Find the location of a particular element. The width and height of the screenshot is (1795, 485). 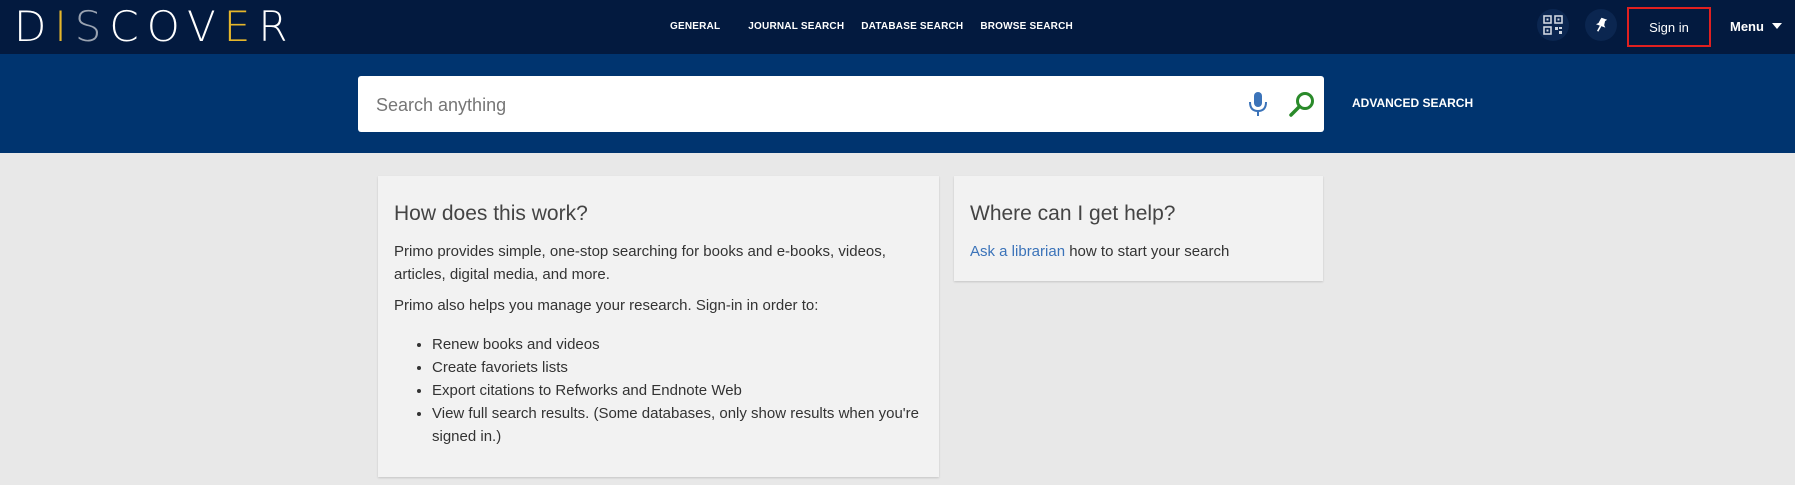

logo-letter: E is located at coordinates (241, 26).